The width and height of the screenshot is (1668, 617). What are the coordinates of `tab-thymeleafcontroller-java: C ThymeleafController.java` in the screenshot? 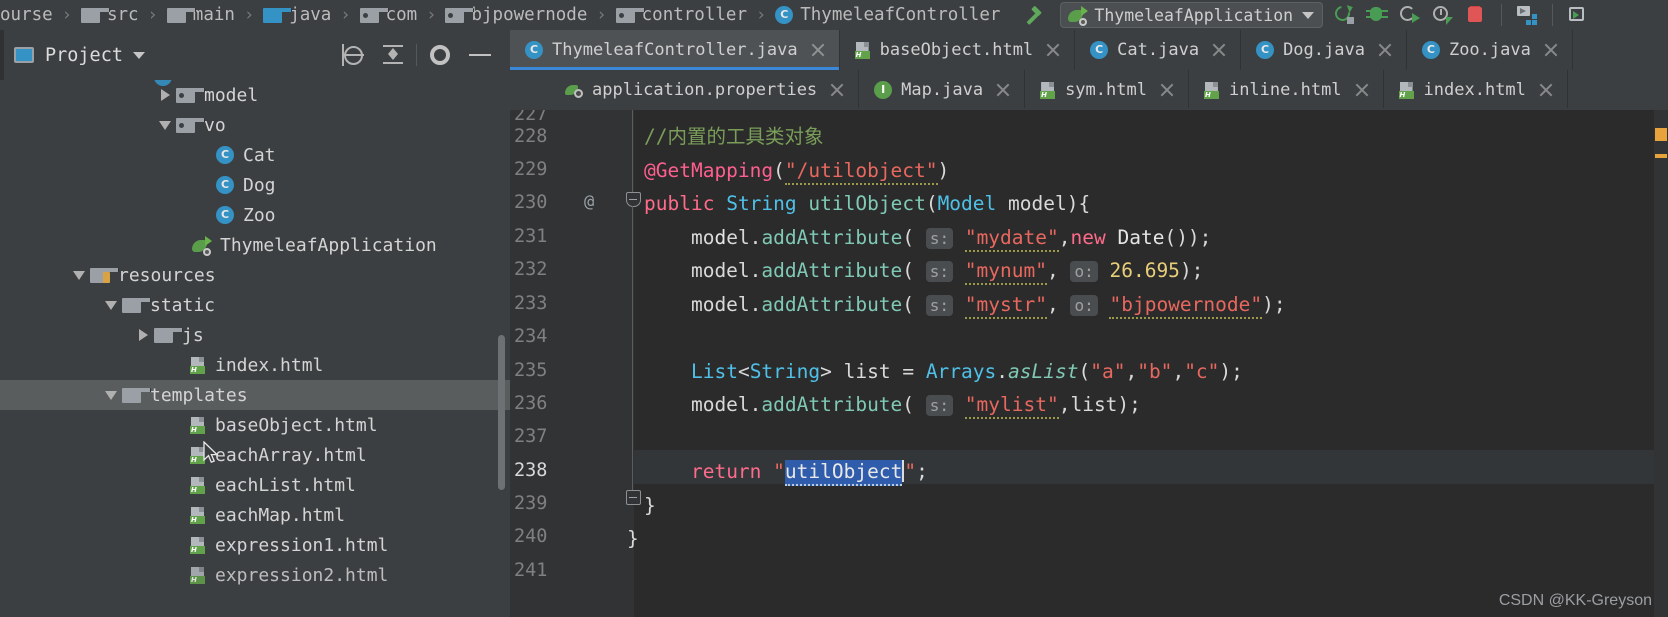 It's located at (675, 50).